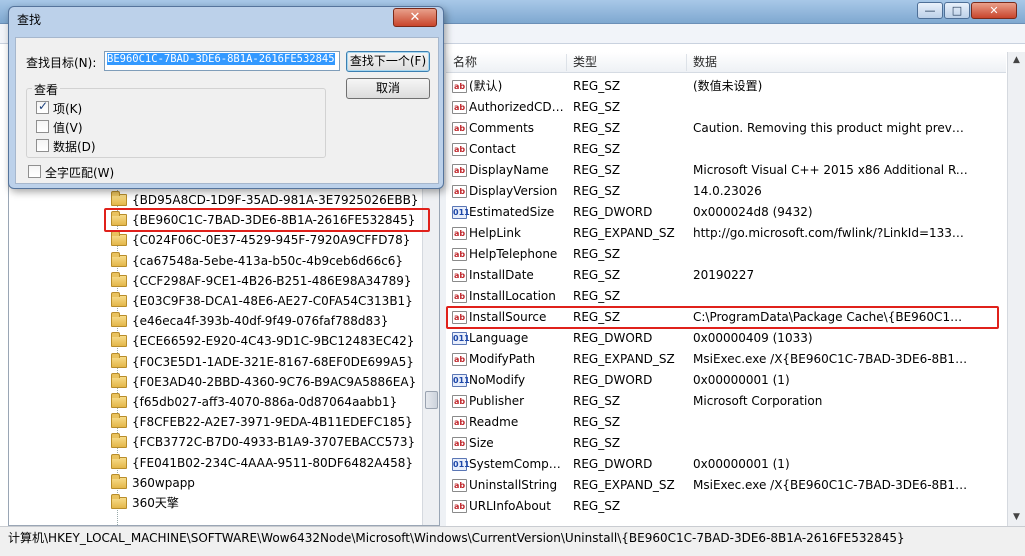  What do you see at coordinates (388, 61) in the screenshot?
I see `find-next-button: 查找下一个(F)` at bounding box center [388, 61].